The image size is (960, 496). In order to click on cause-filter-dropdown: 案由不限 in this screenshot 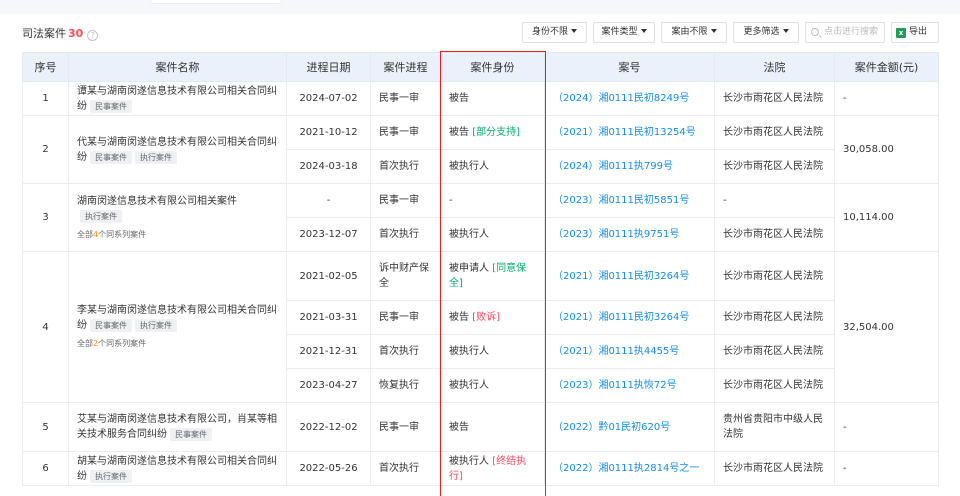, I will do `click(694, 32)`.